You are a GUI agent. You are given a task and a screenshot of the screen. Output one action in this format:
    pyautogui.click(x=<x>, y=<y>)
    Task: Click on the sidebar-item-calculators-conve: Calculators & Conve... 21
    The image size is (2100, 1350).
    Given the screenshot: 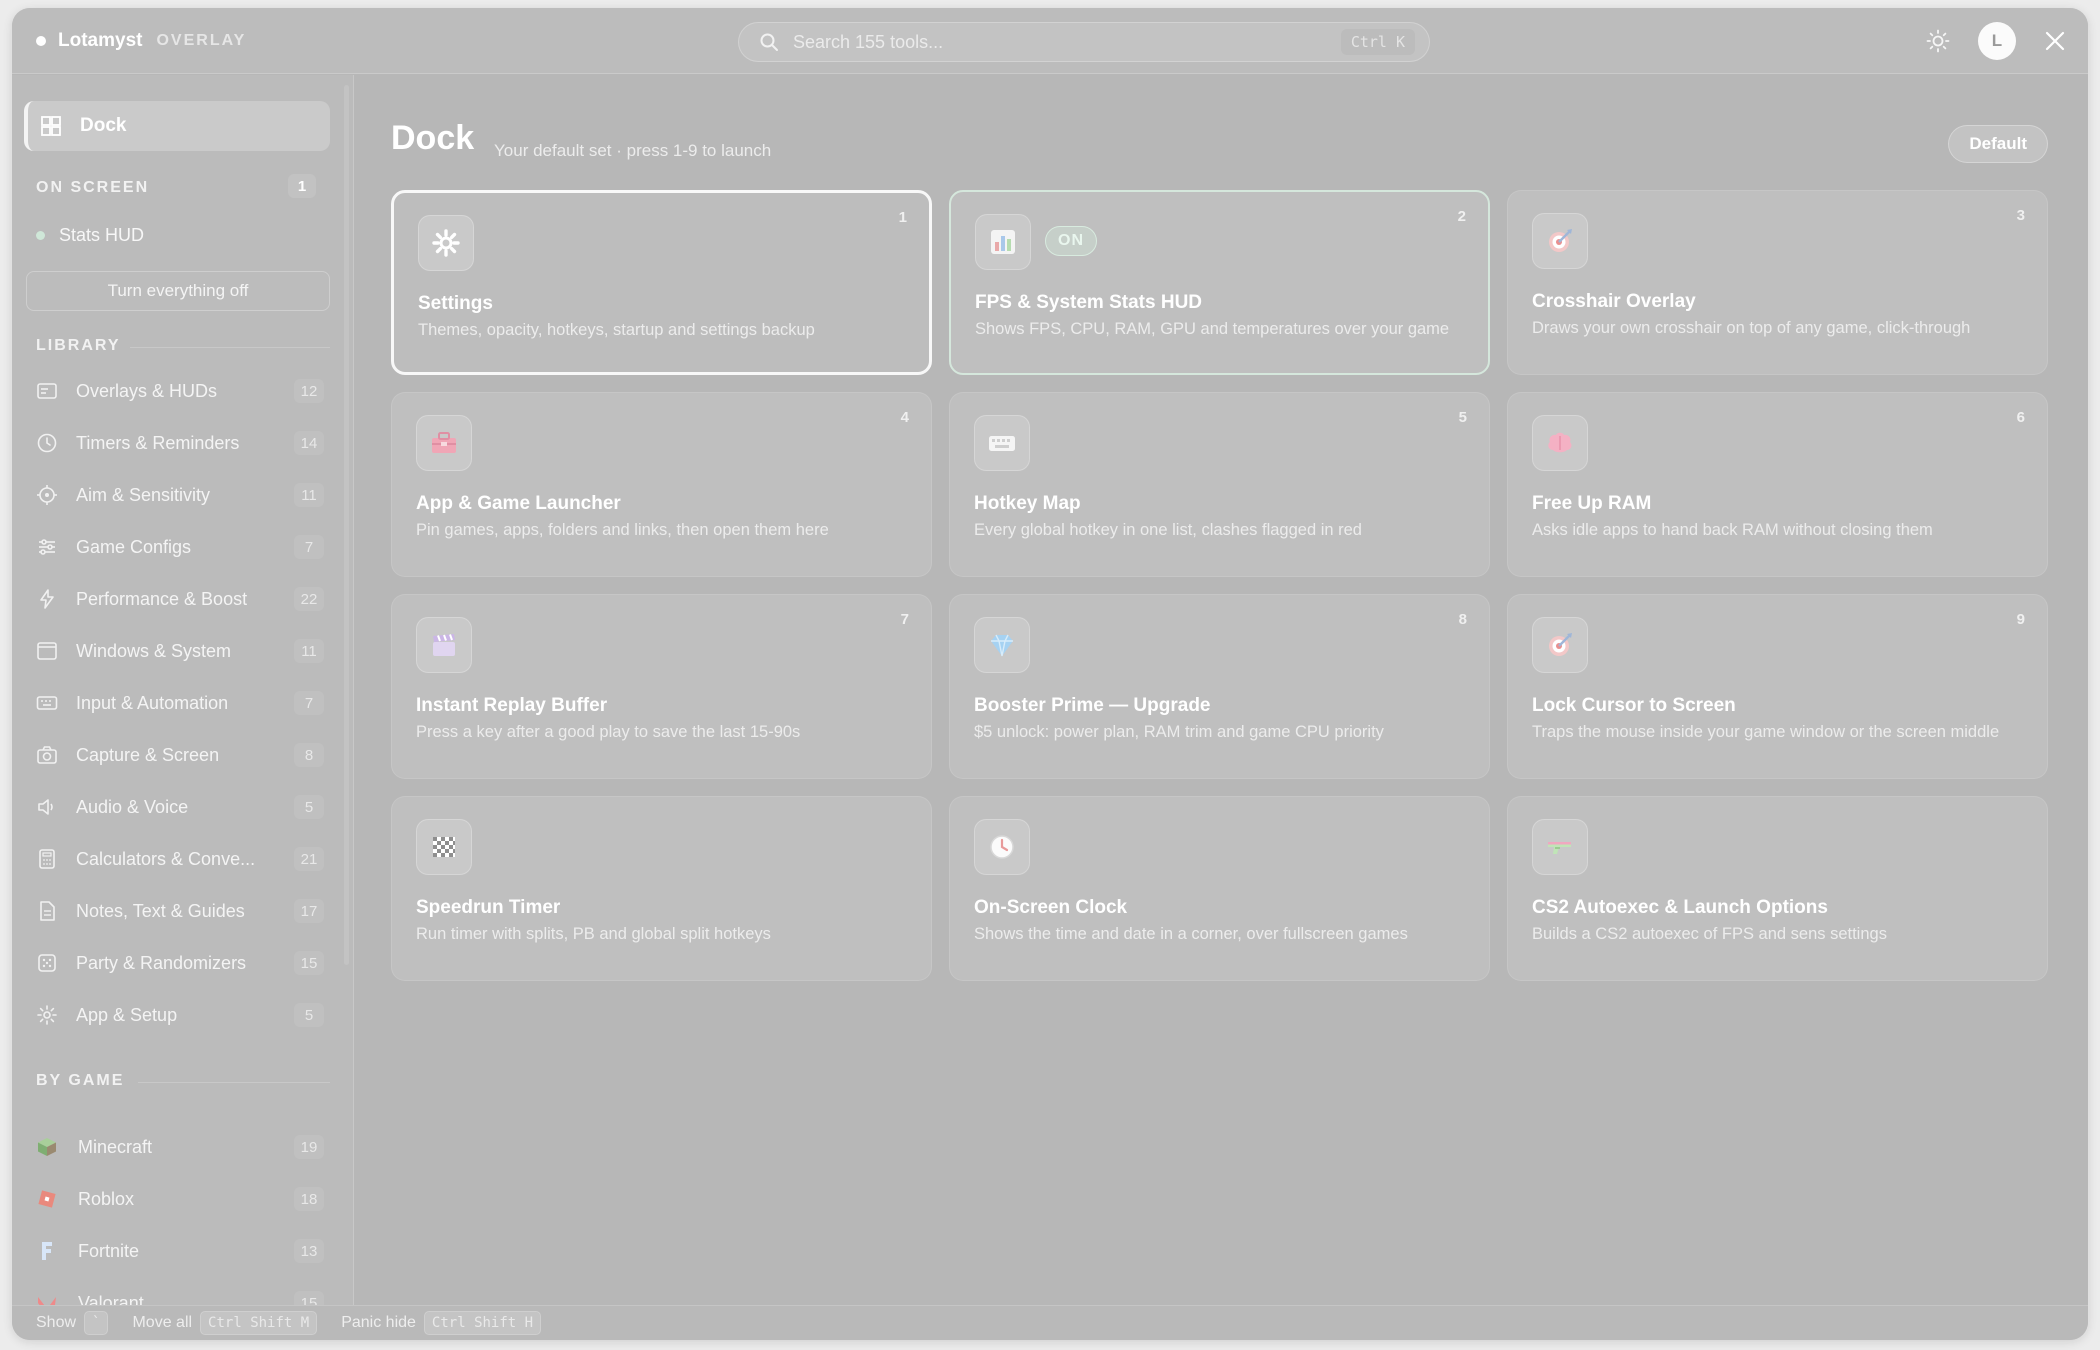 What is the action you would take?
    pyautogui.click(x=183, y=859)
    